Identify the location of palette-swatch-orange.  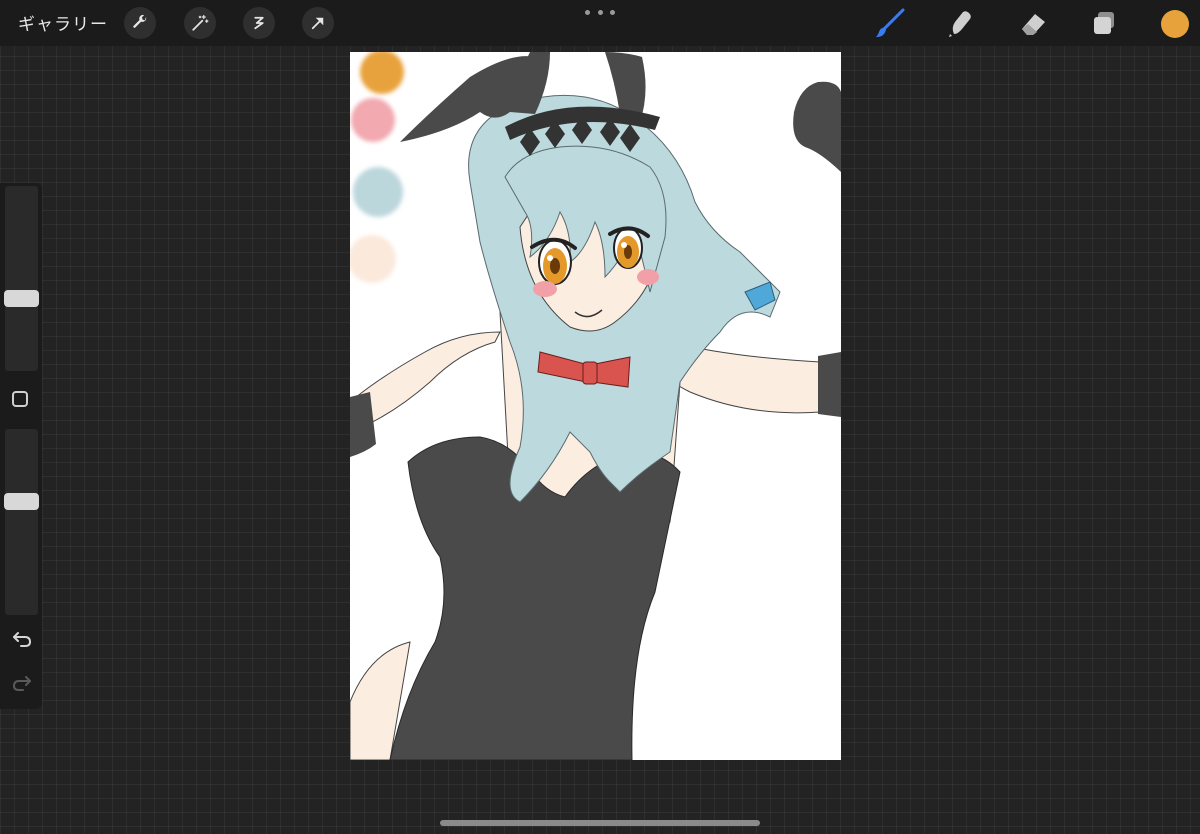
(382, 73).